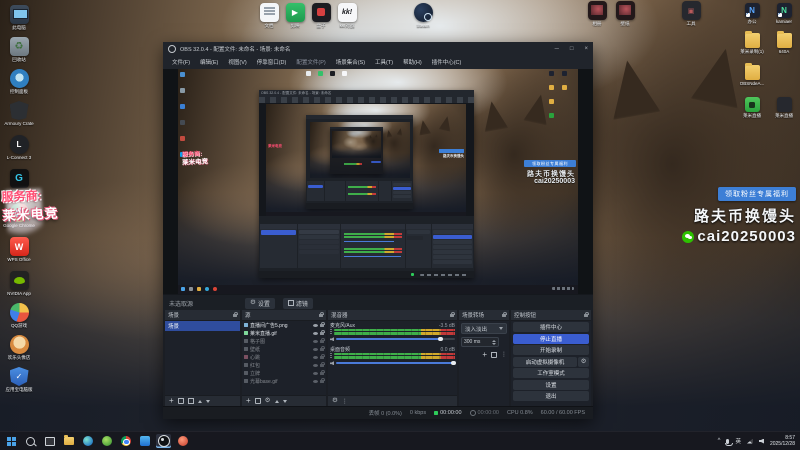 Image resolution: width=800 pixels, height=450 pixels. Describe the element at coordinates (480, 342) in the screenshot. I see `transition-duration-field: 300 ms` at that location.